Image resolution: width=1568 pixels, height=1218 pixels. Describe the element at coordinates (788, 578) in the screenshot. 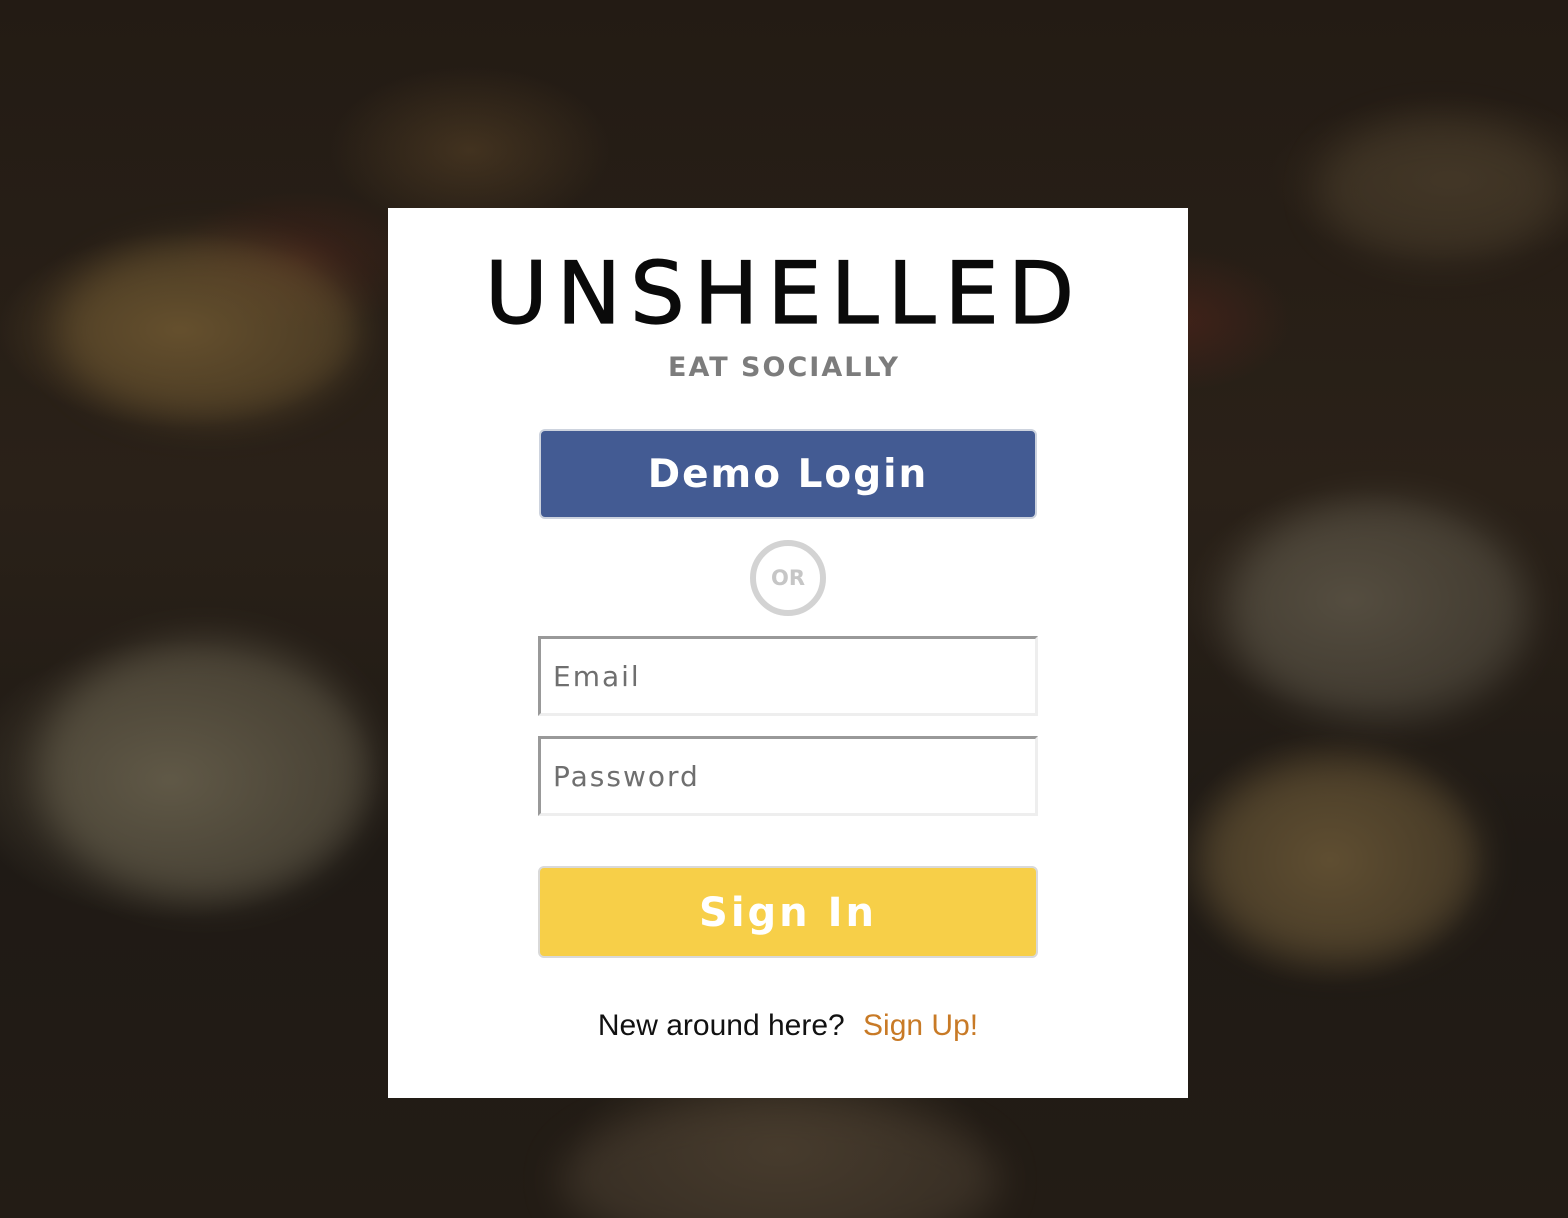

I see `or-divider: OR` at that location.